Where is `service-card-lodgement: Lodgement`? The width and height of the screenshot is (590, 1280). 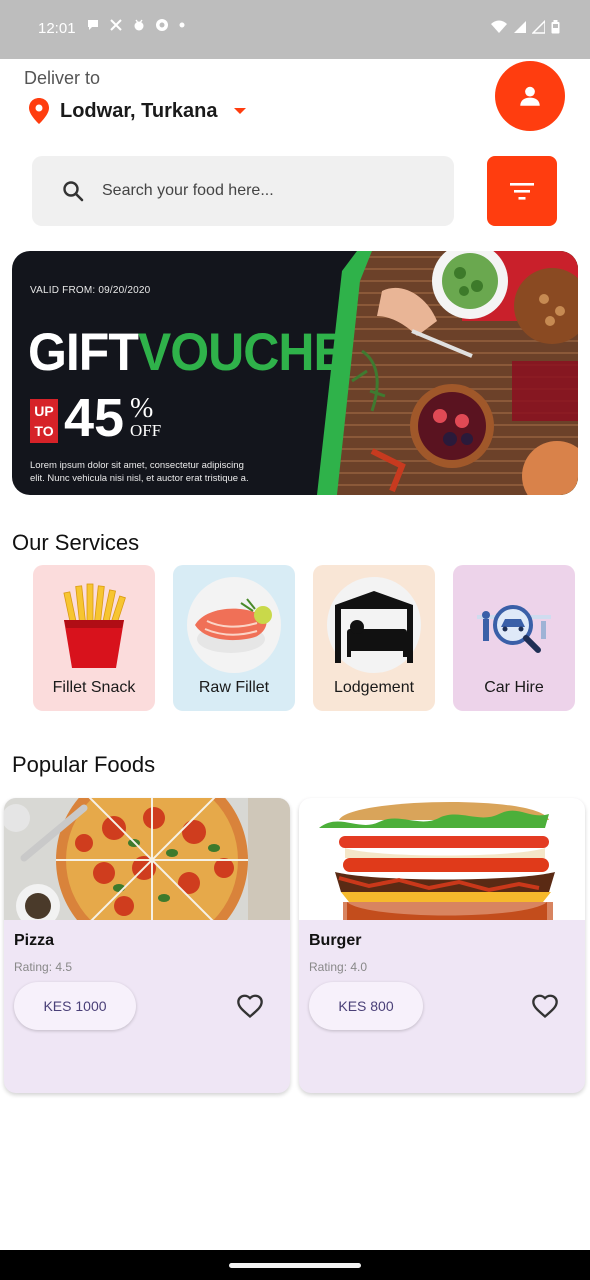
service-card-lodgement: Lodgement is located at coordinates (374, 638).